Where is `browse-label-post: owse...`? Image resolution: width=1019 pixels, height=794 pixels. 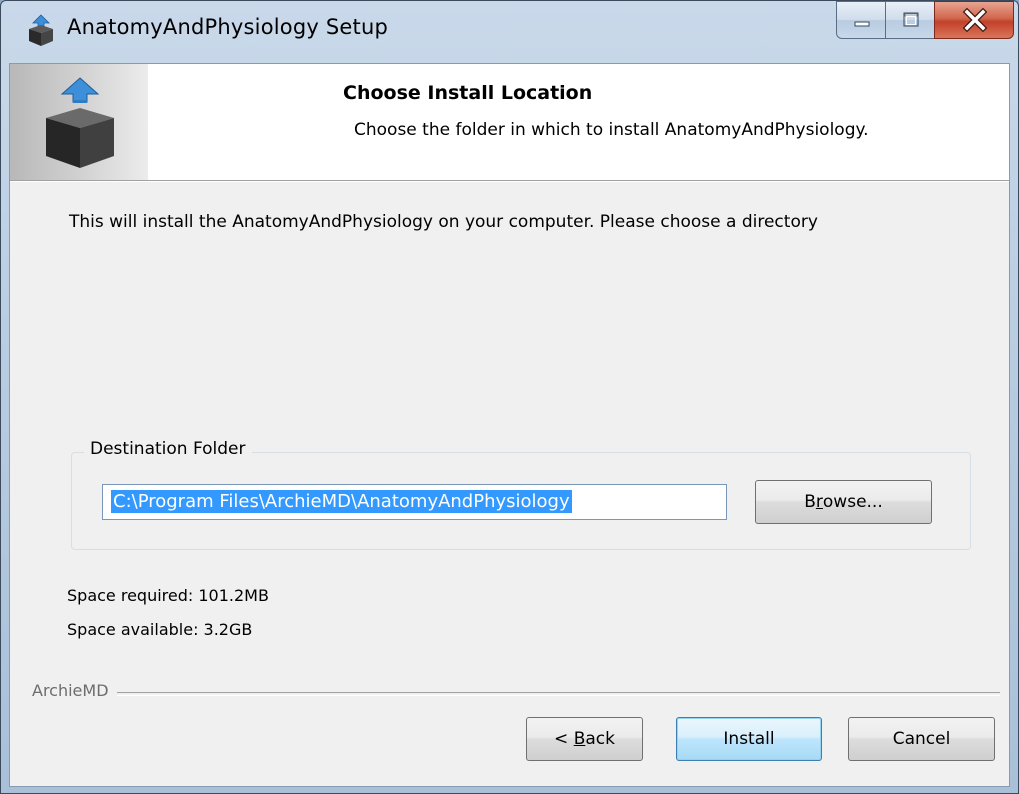 browse-label-post: owse... is located at coordinates (852, 502).